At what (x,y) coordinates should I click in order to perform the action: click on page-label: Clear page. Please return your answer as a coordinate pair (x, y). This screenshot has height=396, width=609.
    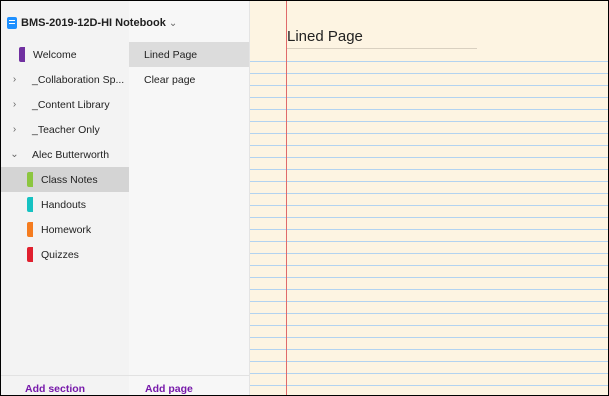
    Looking at the image, I should click on (170, 79).